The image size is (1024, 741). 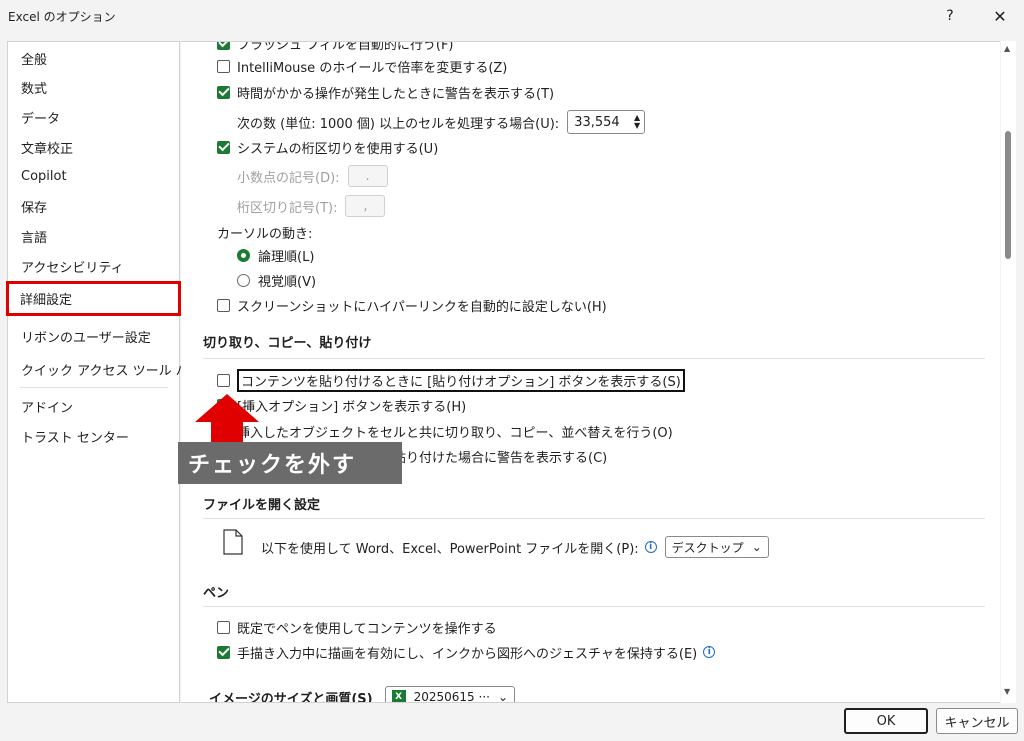 I want to click on use-pen-label: 既定でペンを使用してコンテンツを操作する, so click(x=367, y=629).